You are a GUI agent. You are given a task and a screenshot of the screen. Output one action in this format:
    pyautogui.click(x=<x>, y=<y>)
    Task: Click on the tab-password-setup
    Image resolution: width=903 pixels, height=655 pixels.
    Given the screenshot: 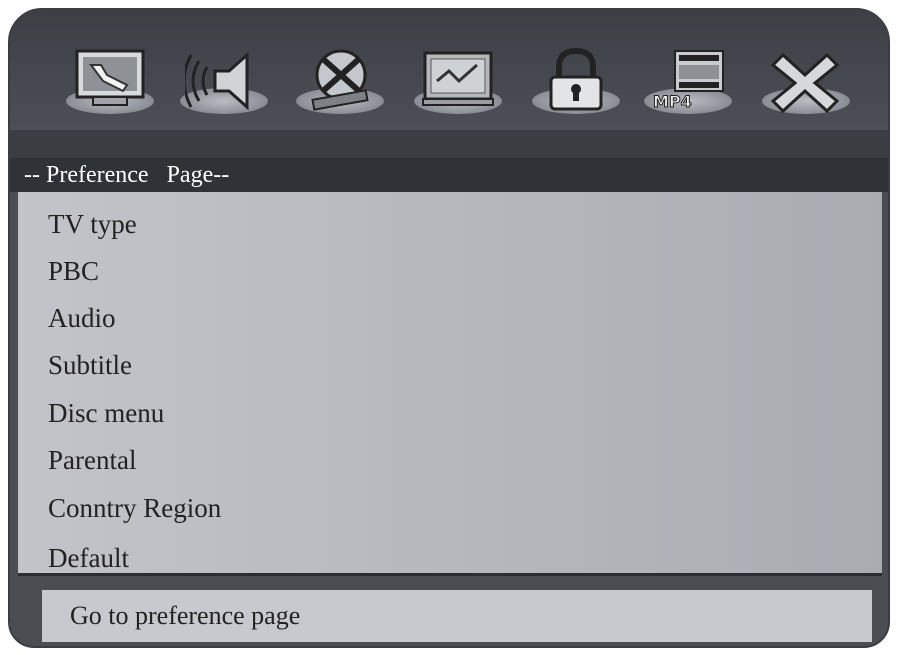 What is the action you would take?
    pyautogui.click(x=576, y=75)
    